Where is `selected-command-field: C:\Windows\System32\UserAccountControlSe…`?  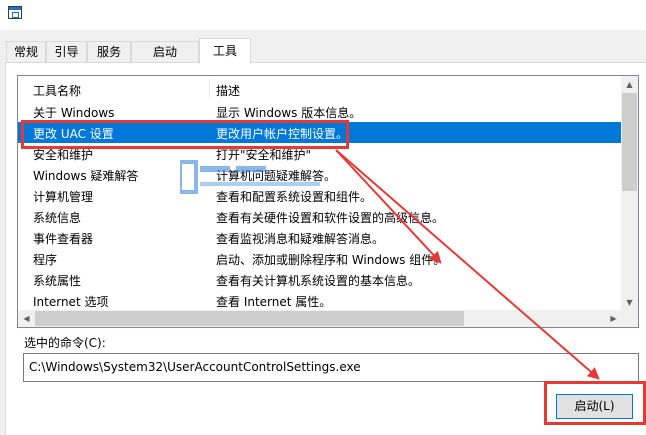
selected-command-field: C:\Windows\System32\UserAccountControlSe… is located at coordinates (331, 367).